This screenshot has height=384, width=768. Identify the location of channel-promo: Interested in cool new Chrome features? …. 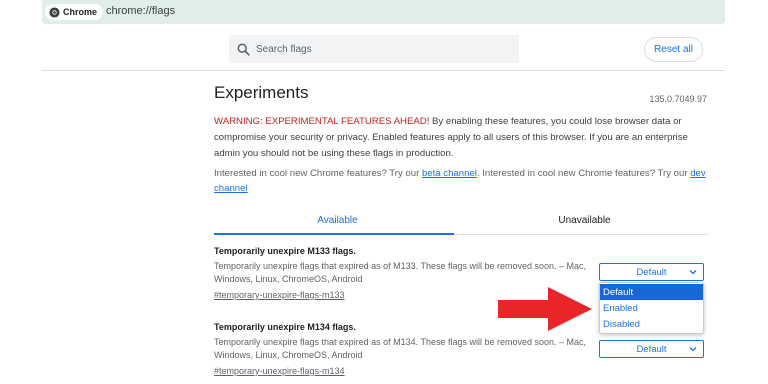
(461, 181).